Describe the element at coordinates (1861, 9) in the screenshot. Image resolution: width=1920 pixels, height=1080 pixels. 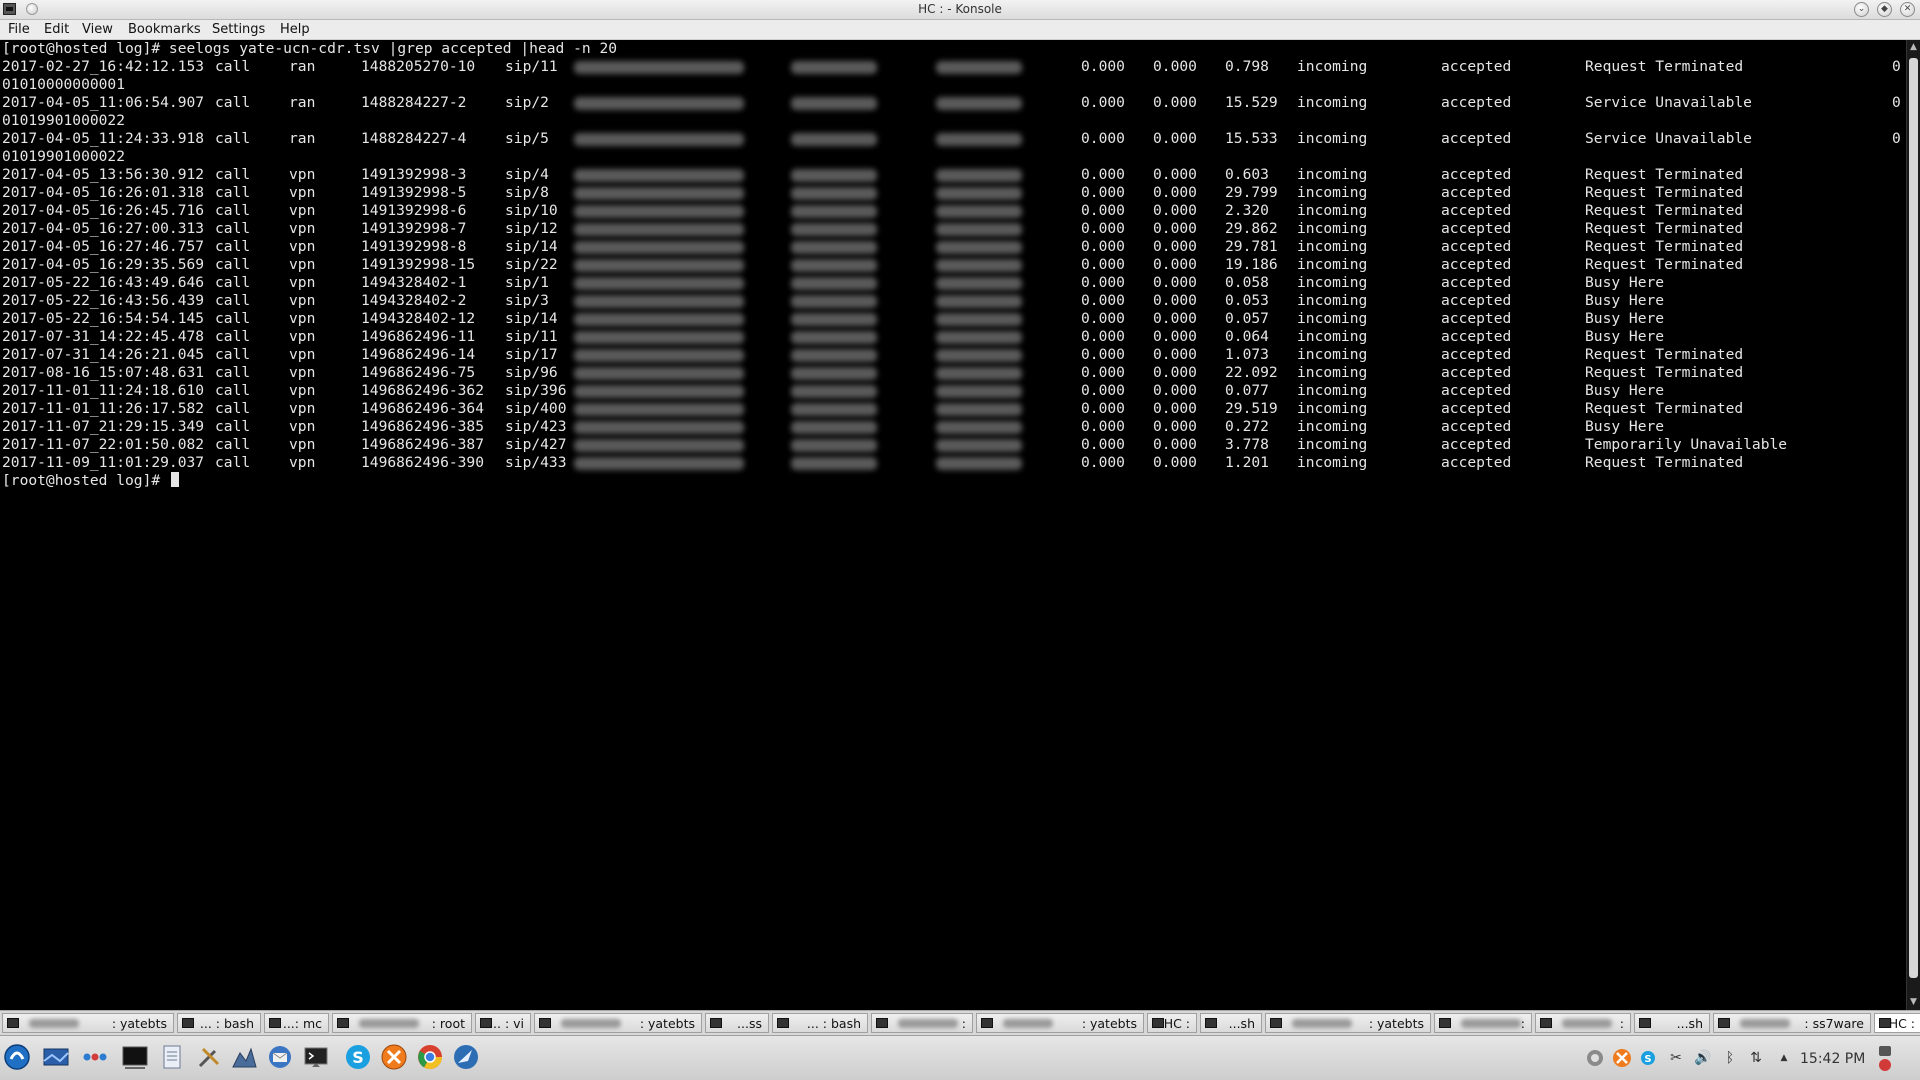
I see `minimize-button: ⌄` at that location.